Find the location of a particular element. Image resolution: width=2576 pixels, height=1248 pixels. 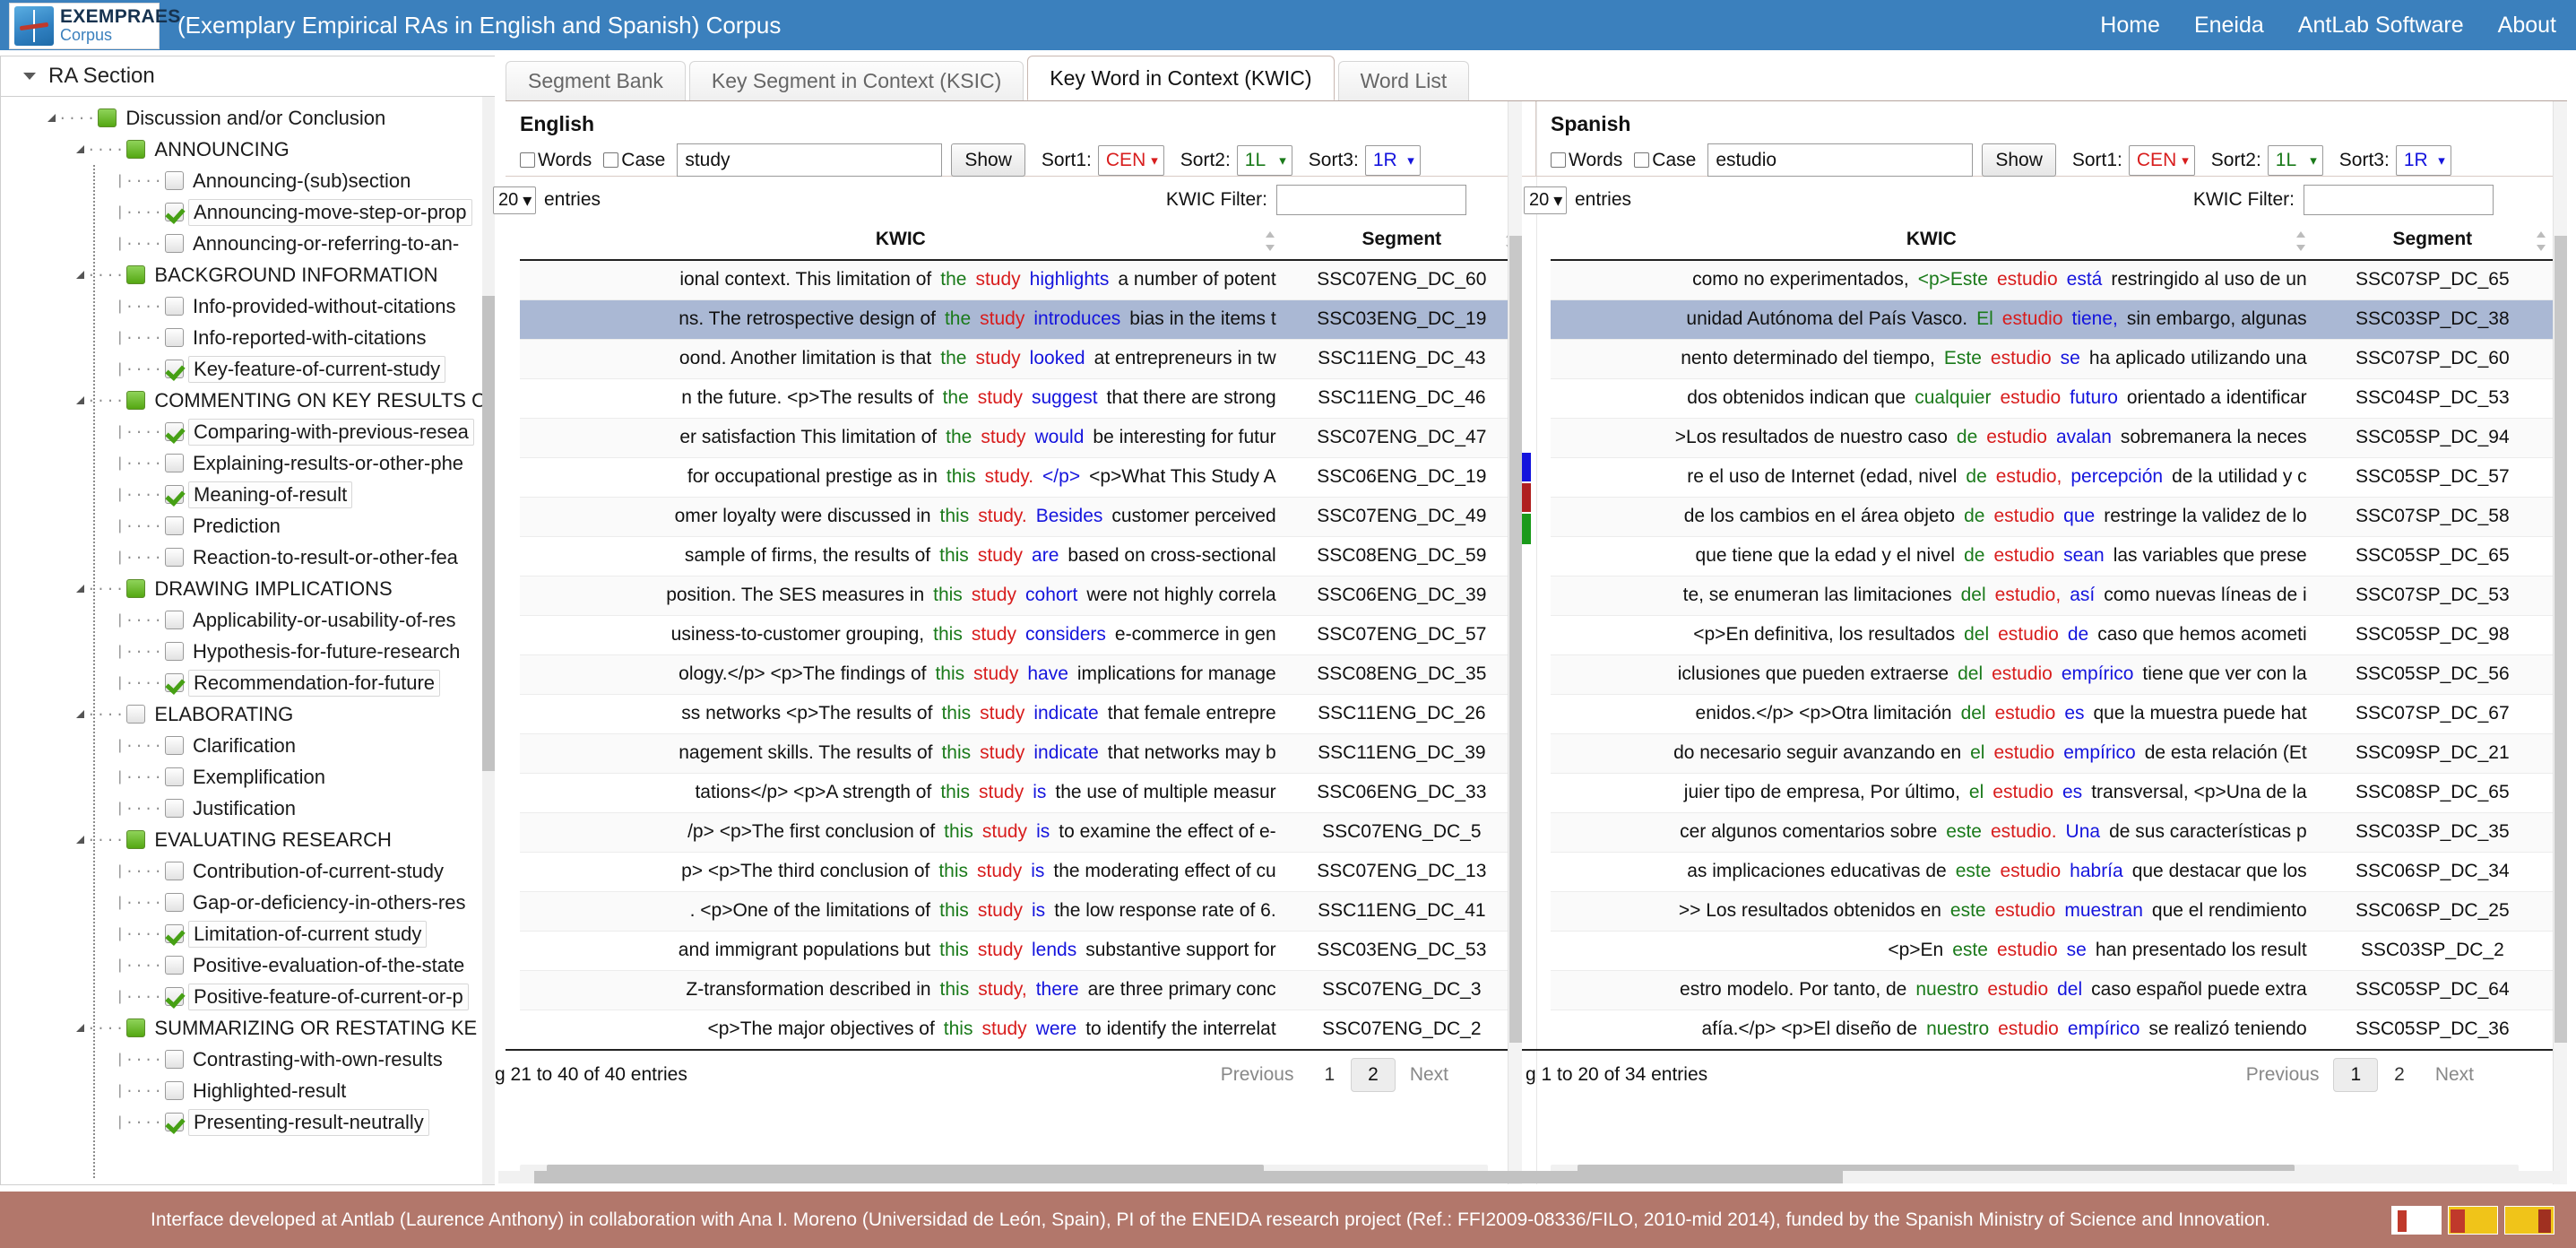

english-sort3-select: 1R ▾ is located at coordinates (1392, 160).